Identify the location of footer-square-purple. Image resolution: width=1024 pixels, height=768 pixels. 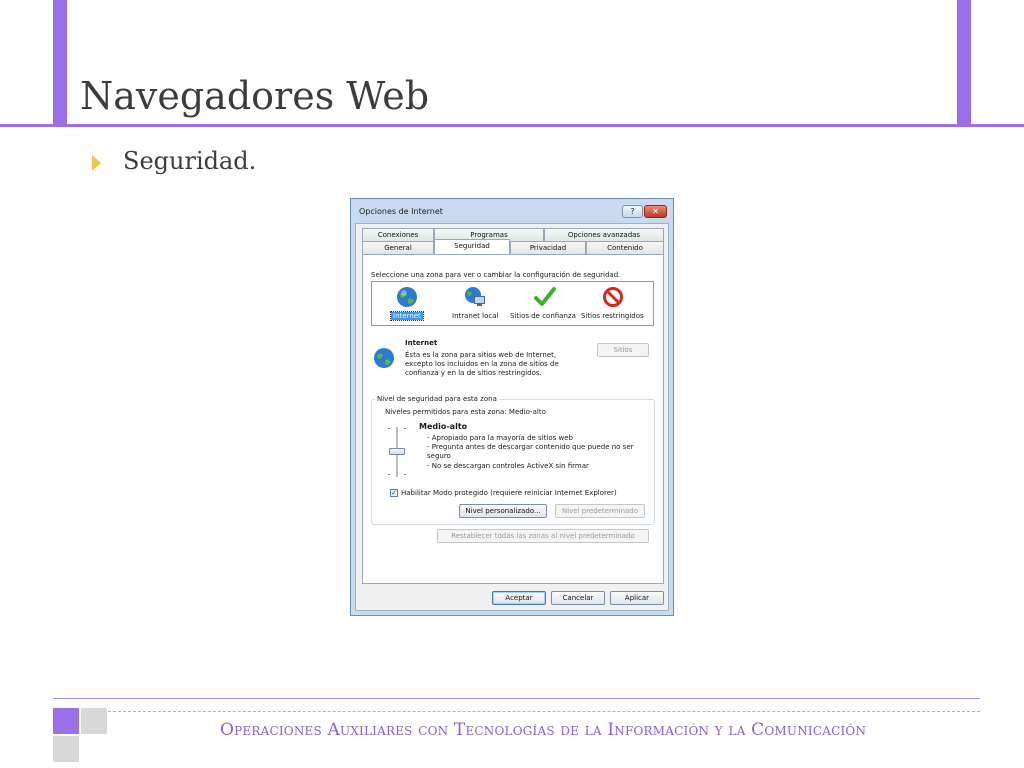
(66, 721).